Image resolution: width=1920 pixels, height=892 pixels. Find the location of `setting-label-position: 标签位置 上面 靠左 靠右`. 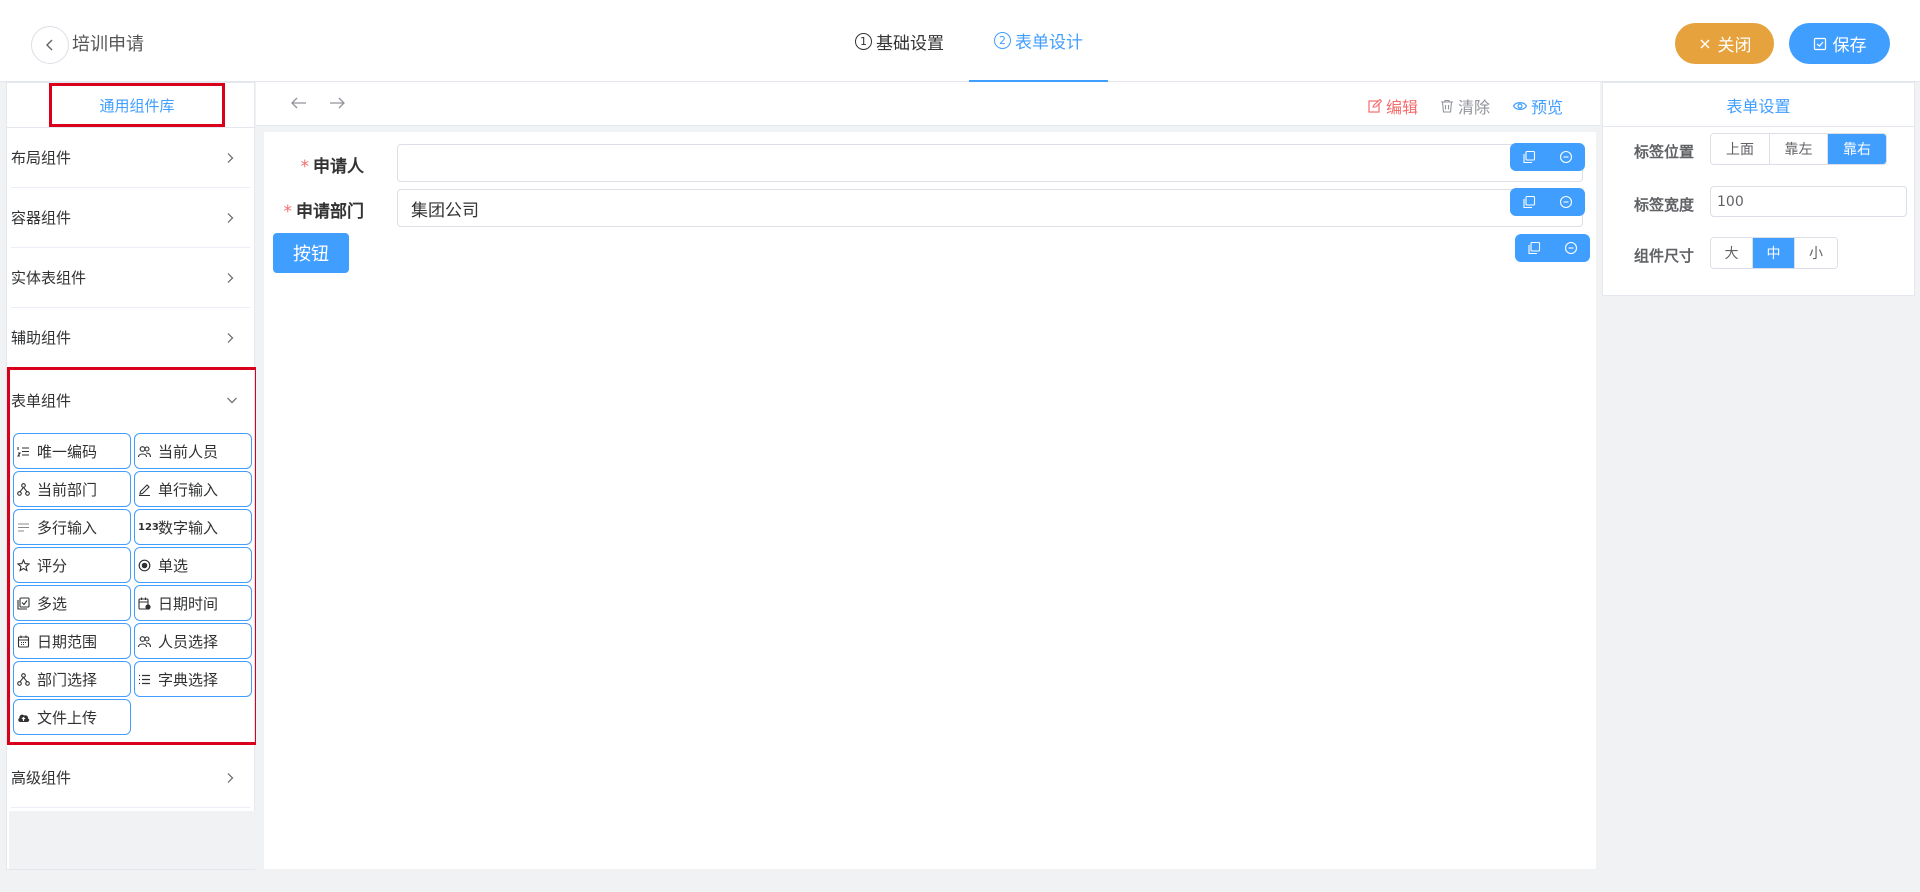

setting-label-position: 标签位置 上面 靠左 靠右 is located at coordinates (1758, 150).